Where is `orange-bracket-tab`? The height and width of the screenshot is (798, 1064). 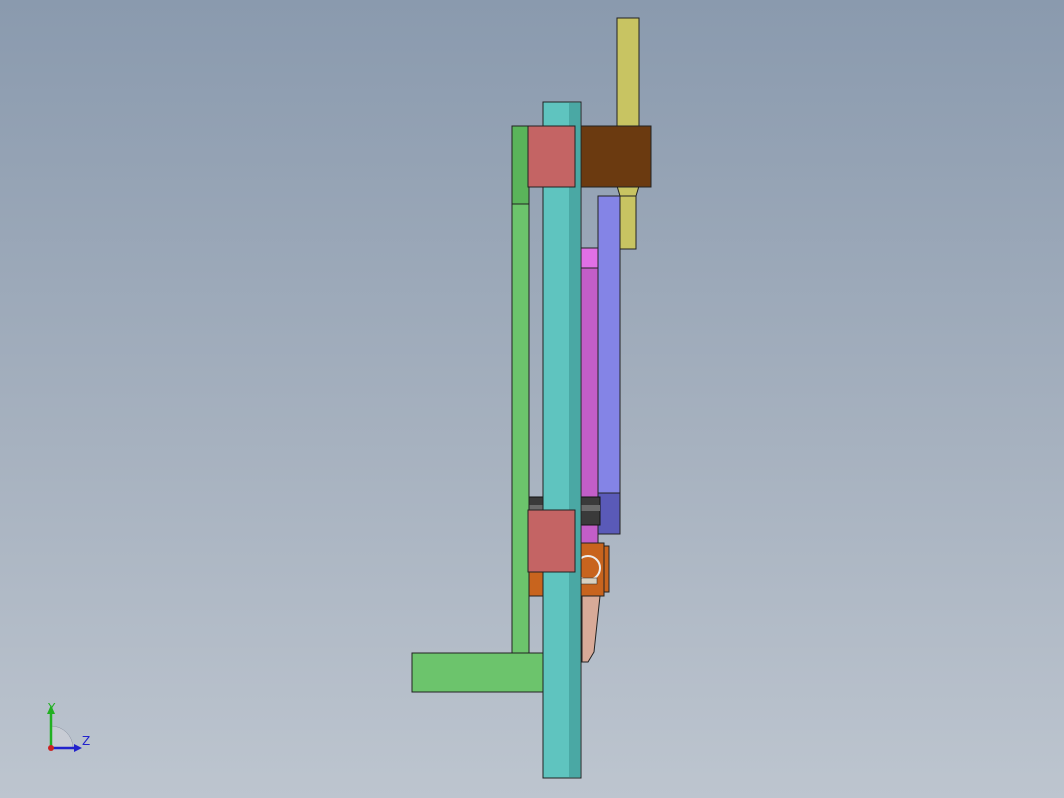
orange-bracket-tab is located at coordinates (606, 569).